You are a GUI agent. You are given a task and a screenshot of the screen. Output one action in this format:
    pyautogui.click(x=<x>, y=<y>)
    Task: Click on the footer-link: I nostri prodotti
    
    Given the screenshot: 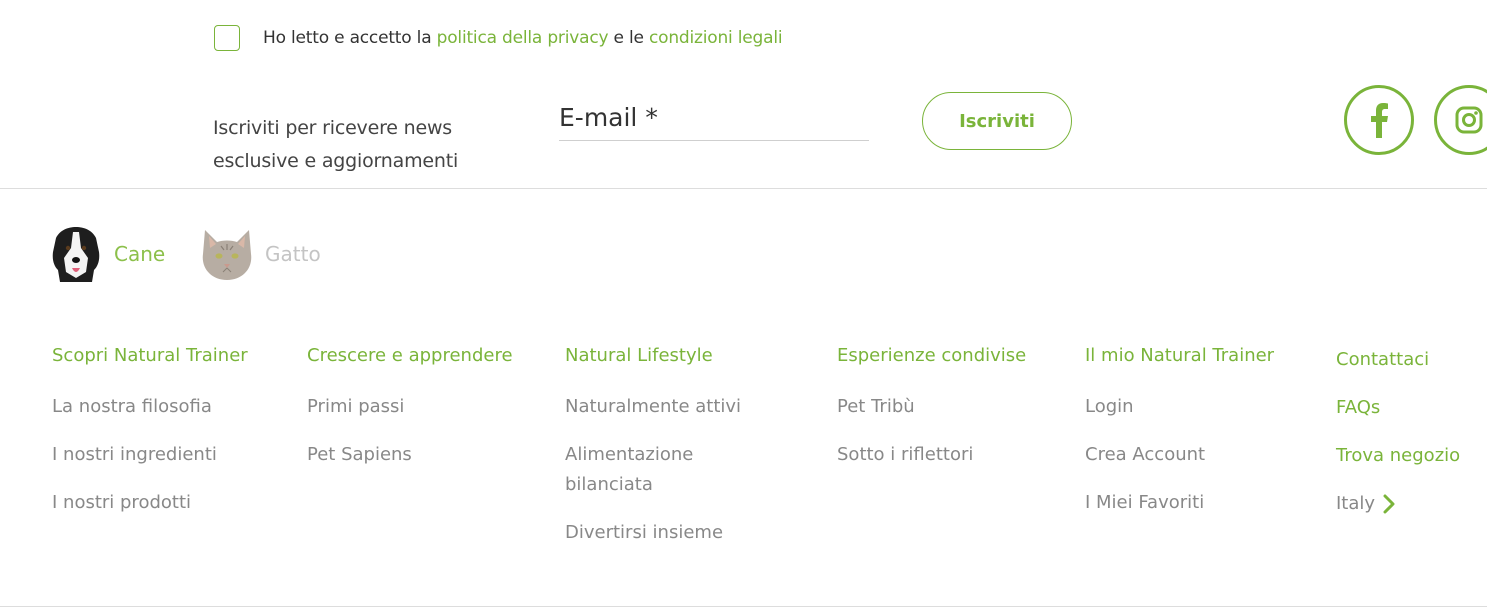 What is the action you would take?
    pyautogui.click(x=150, y=503)
    